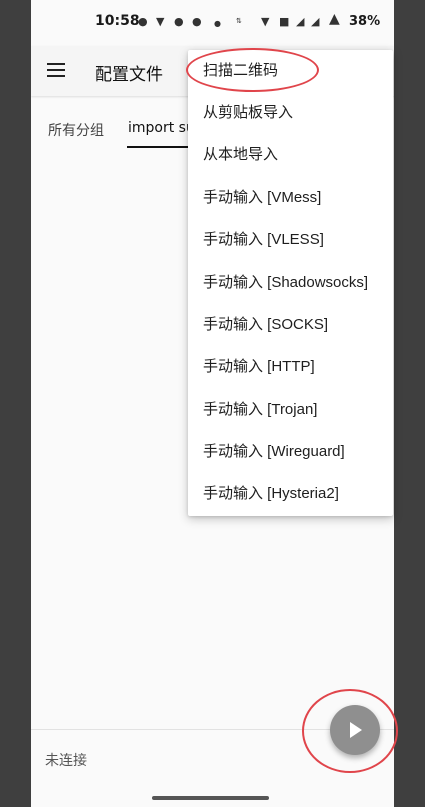 The image size is (425, 807). What do you see at coordinates (161, 128) in the screenshot?
I see `tab-import-subscription: import su` at bounding box center [161, 128].